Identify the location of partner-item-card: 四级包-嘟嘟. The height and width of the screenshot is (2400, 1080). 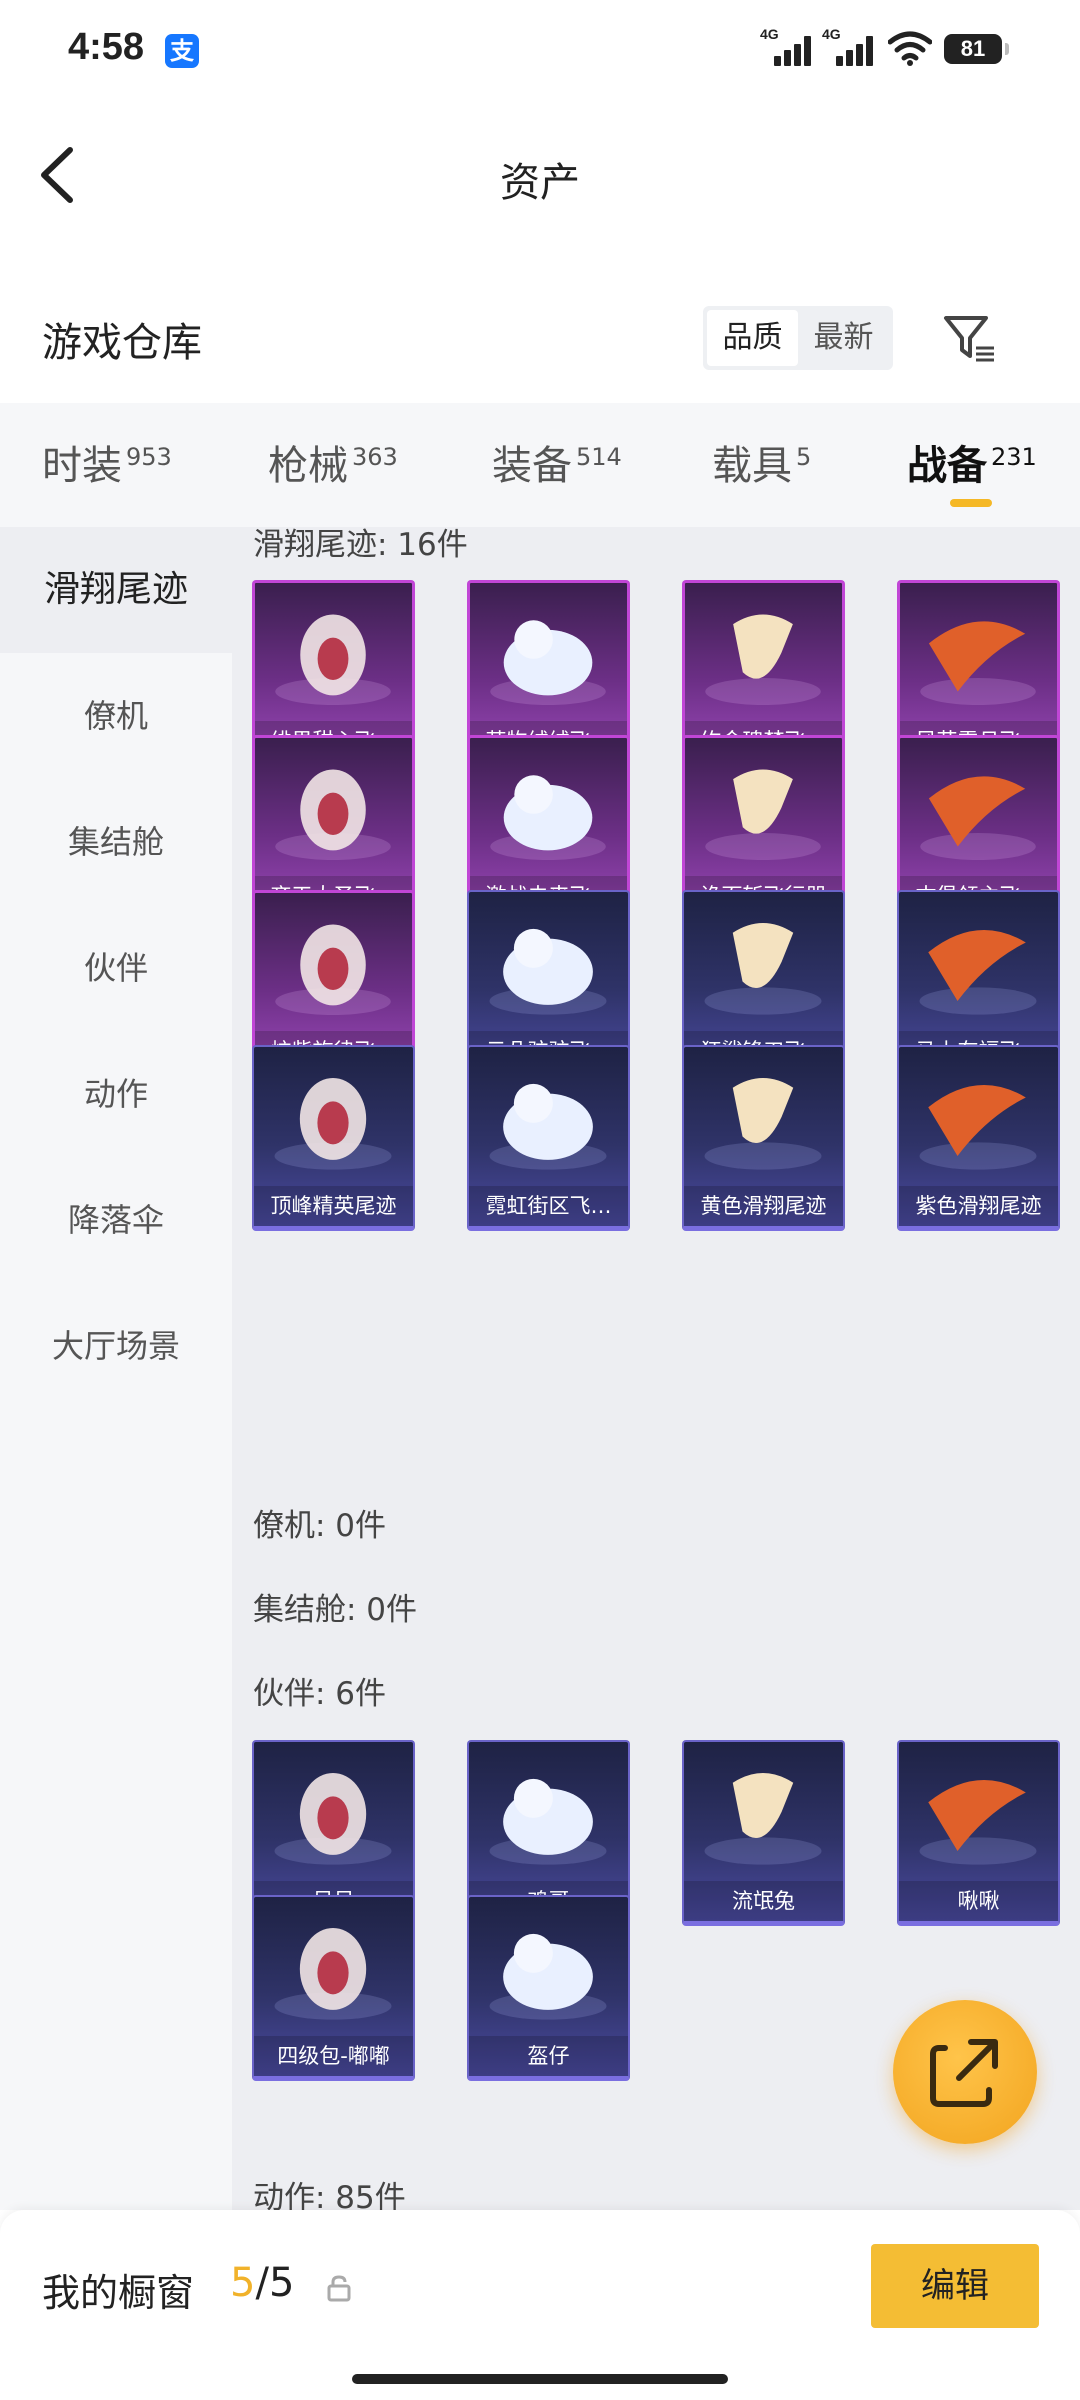
(333, 1988).